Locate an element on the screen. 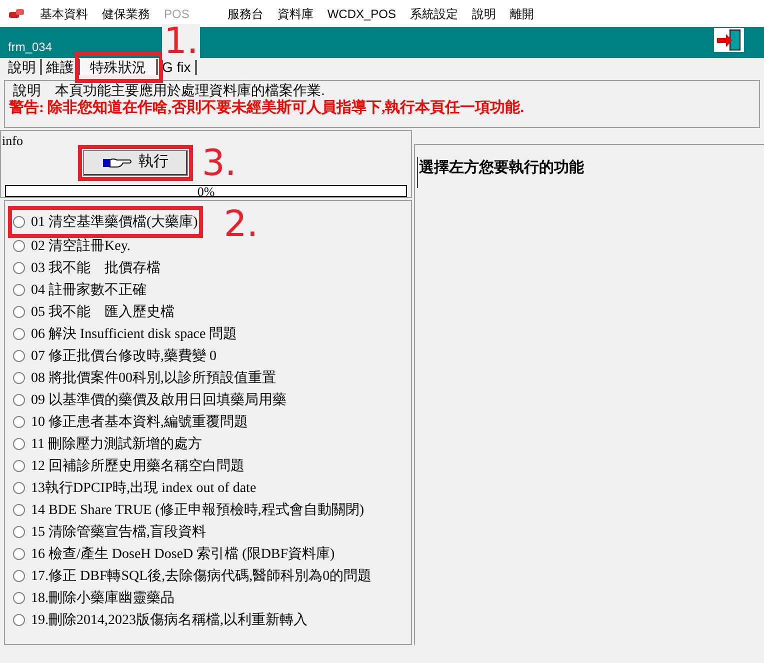  menu-item: 系統設定 is located at coordinates (434, 13).